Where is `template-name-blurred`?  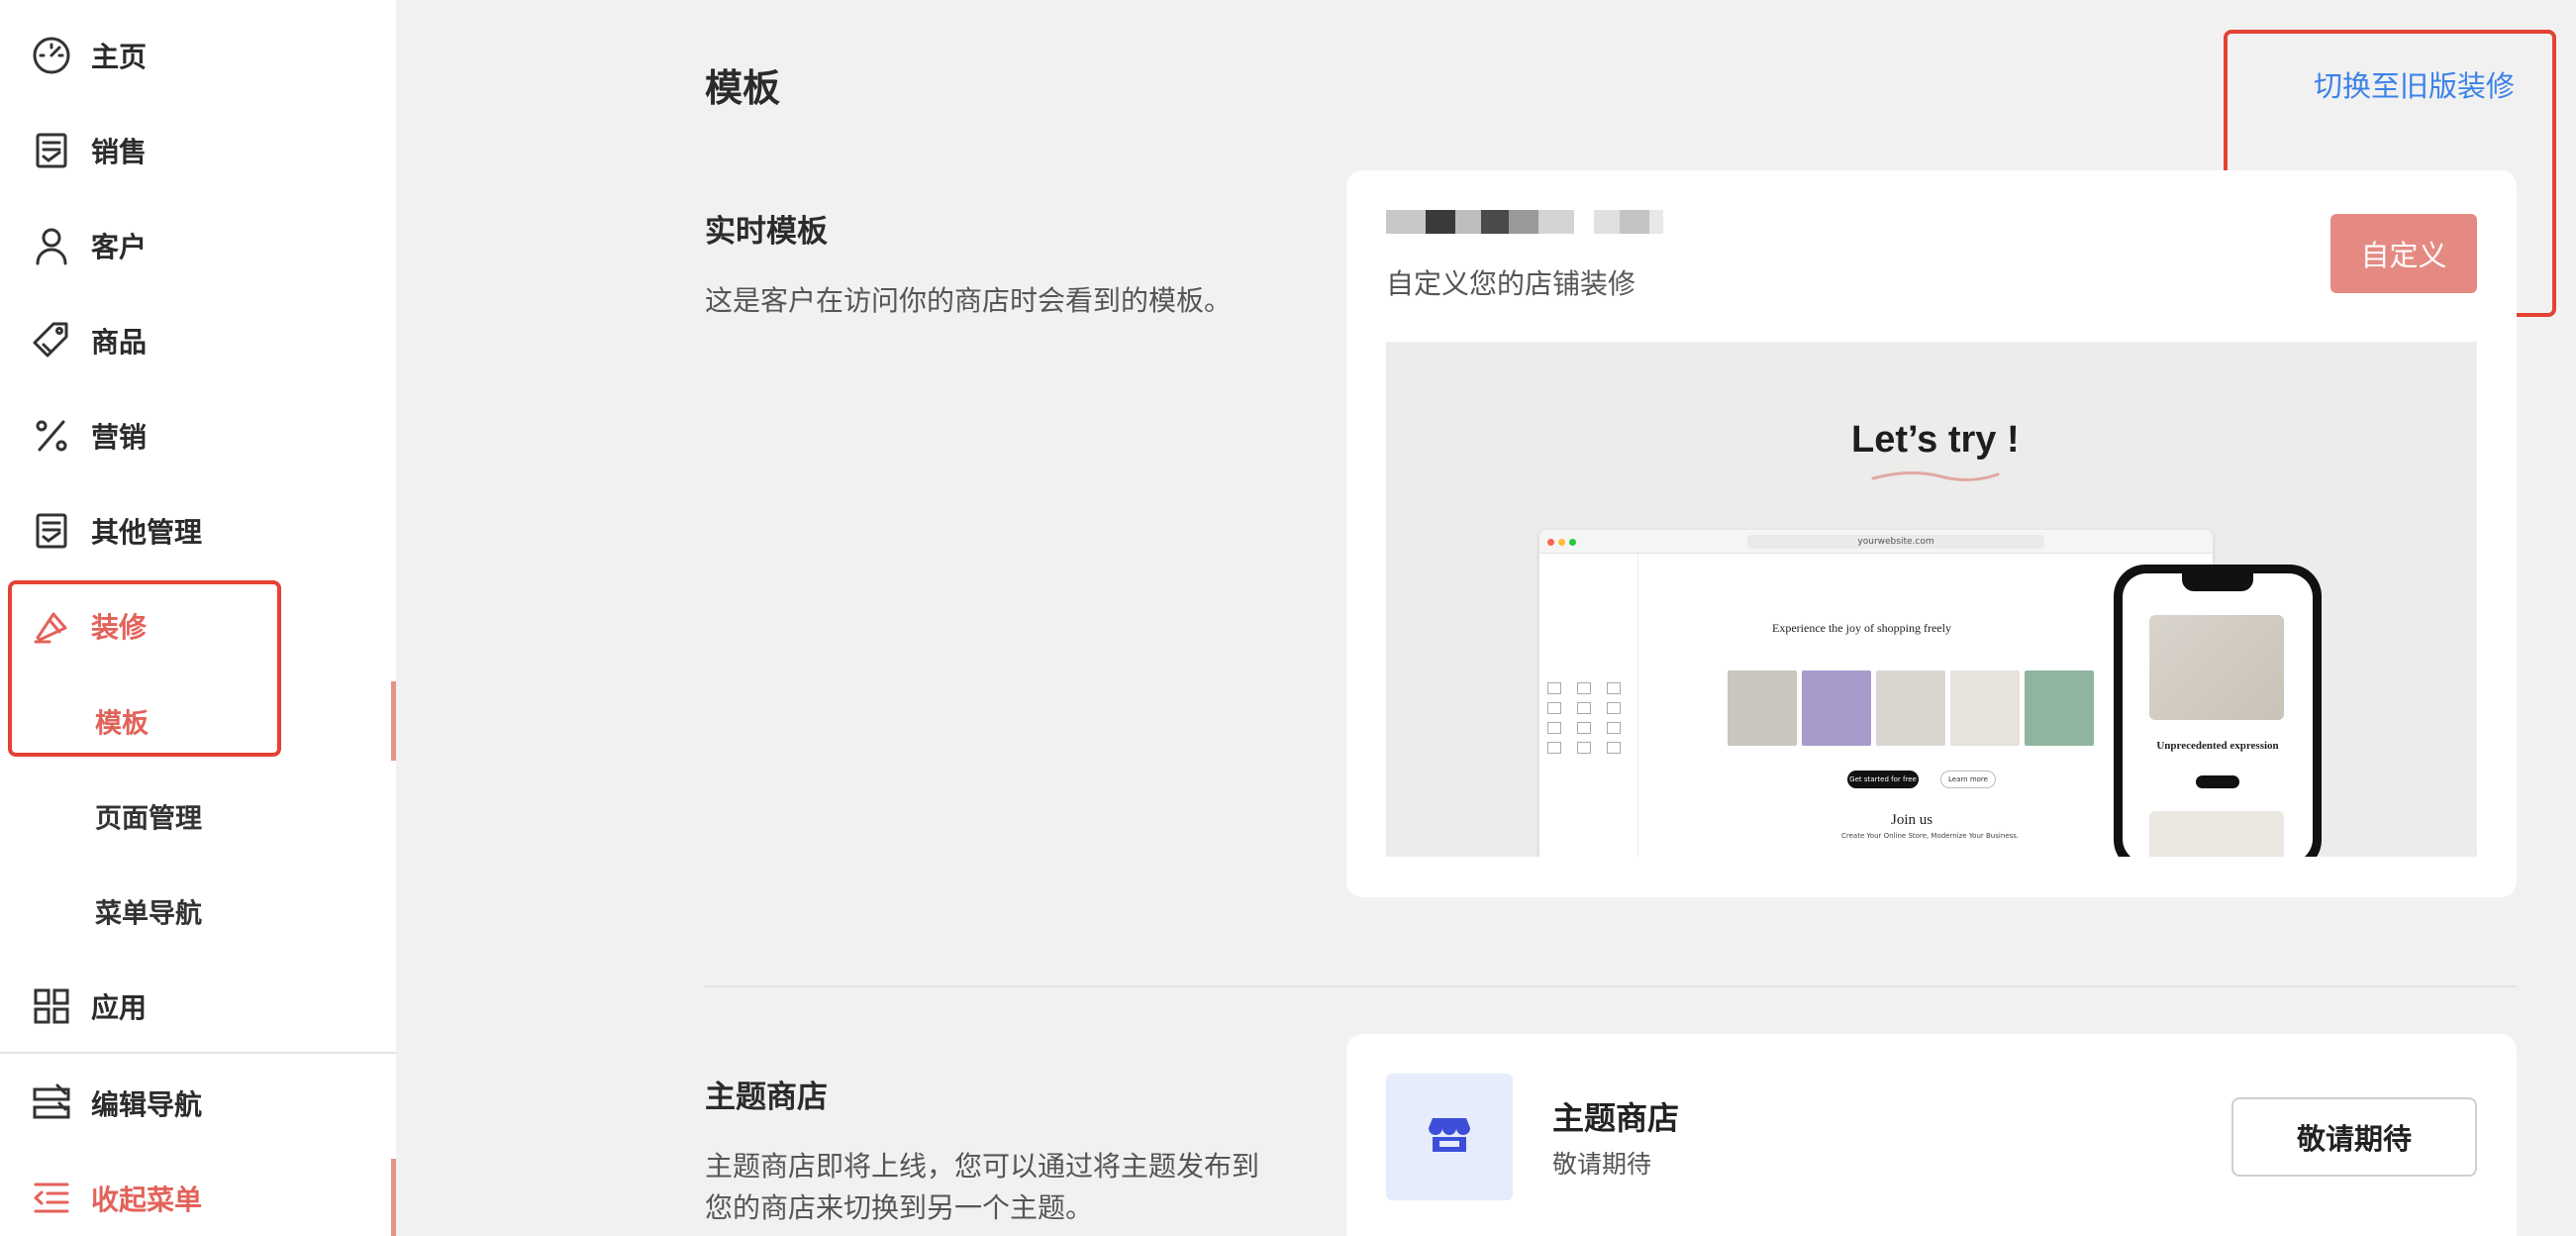 template-name-blurred is located at coordinates (1525, 222).